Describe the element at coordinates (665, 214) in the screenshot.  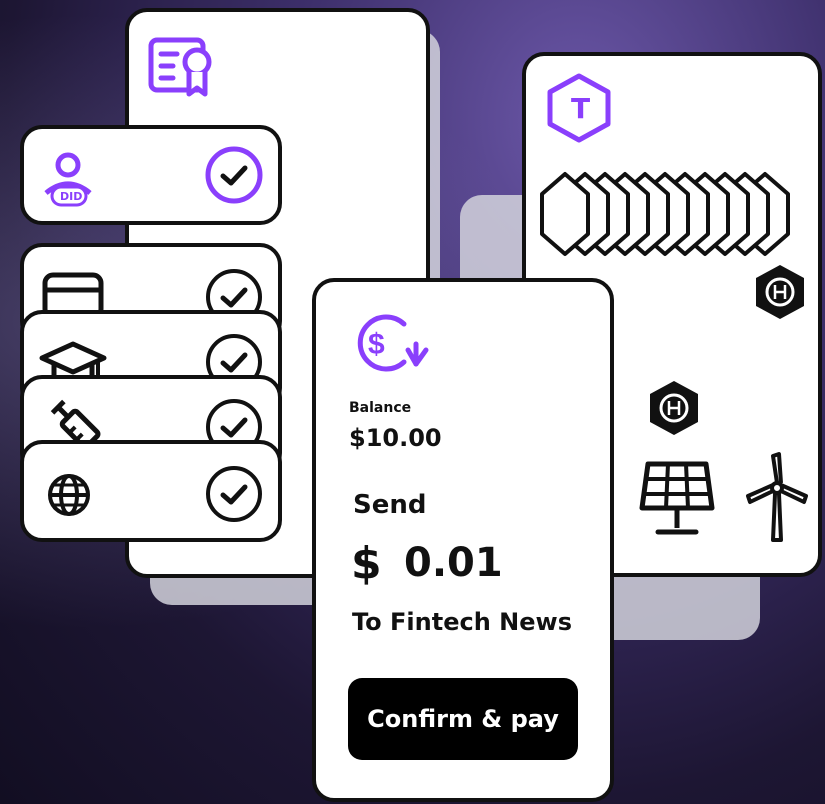
I see `token-stack-icon` at that location.